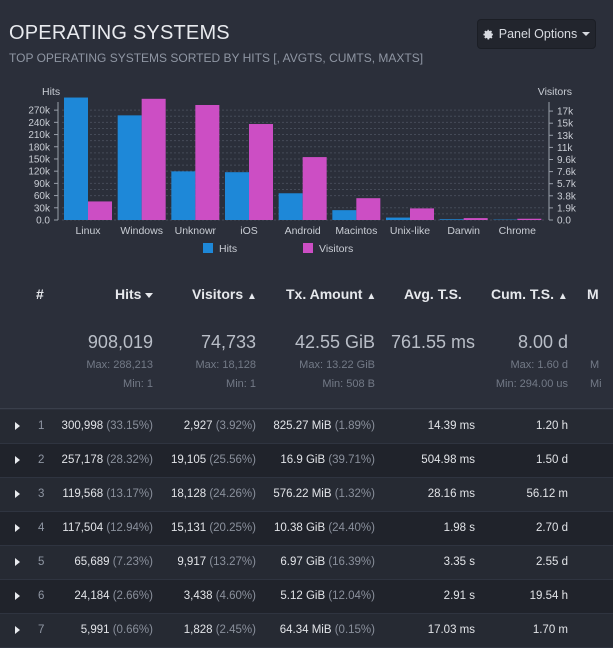  I want to click on avg-total: 761.55 ms, so click(433, 342).